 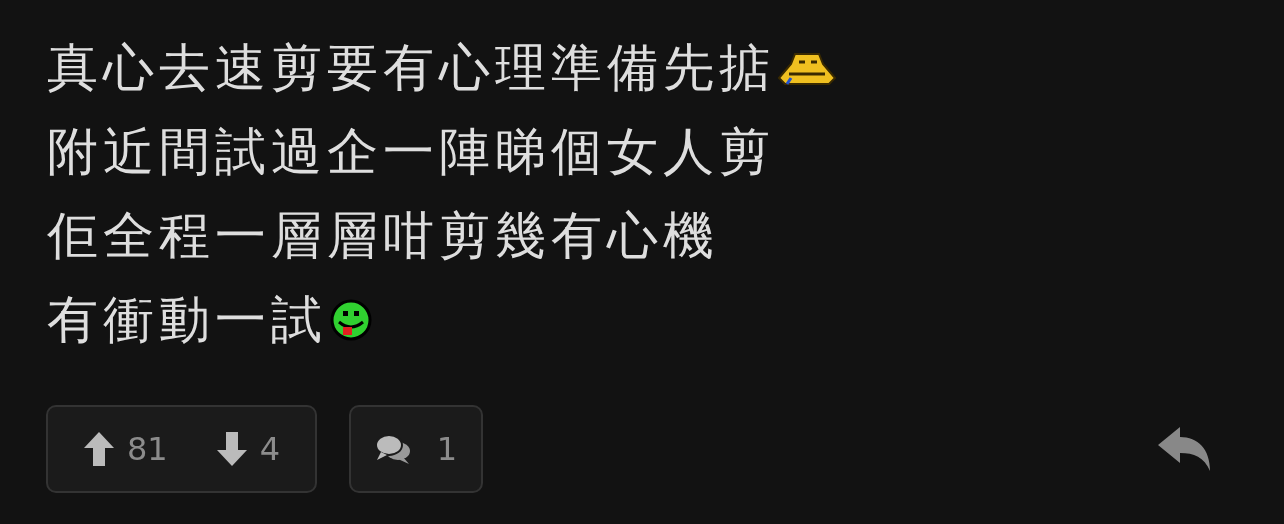 I want to click on upvote-button: 81, so click(x=125, y=449).